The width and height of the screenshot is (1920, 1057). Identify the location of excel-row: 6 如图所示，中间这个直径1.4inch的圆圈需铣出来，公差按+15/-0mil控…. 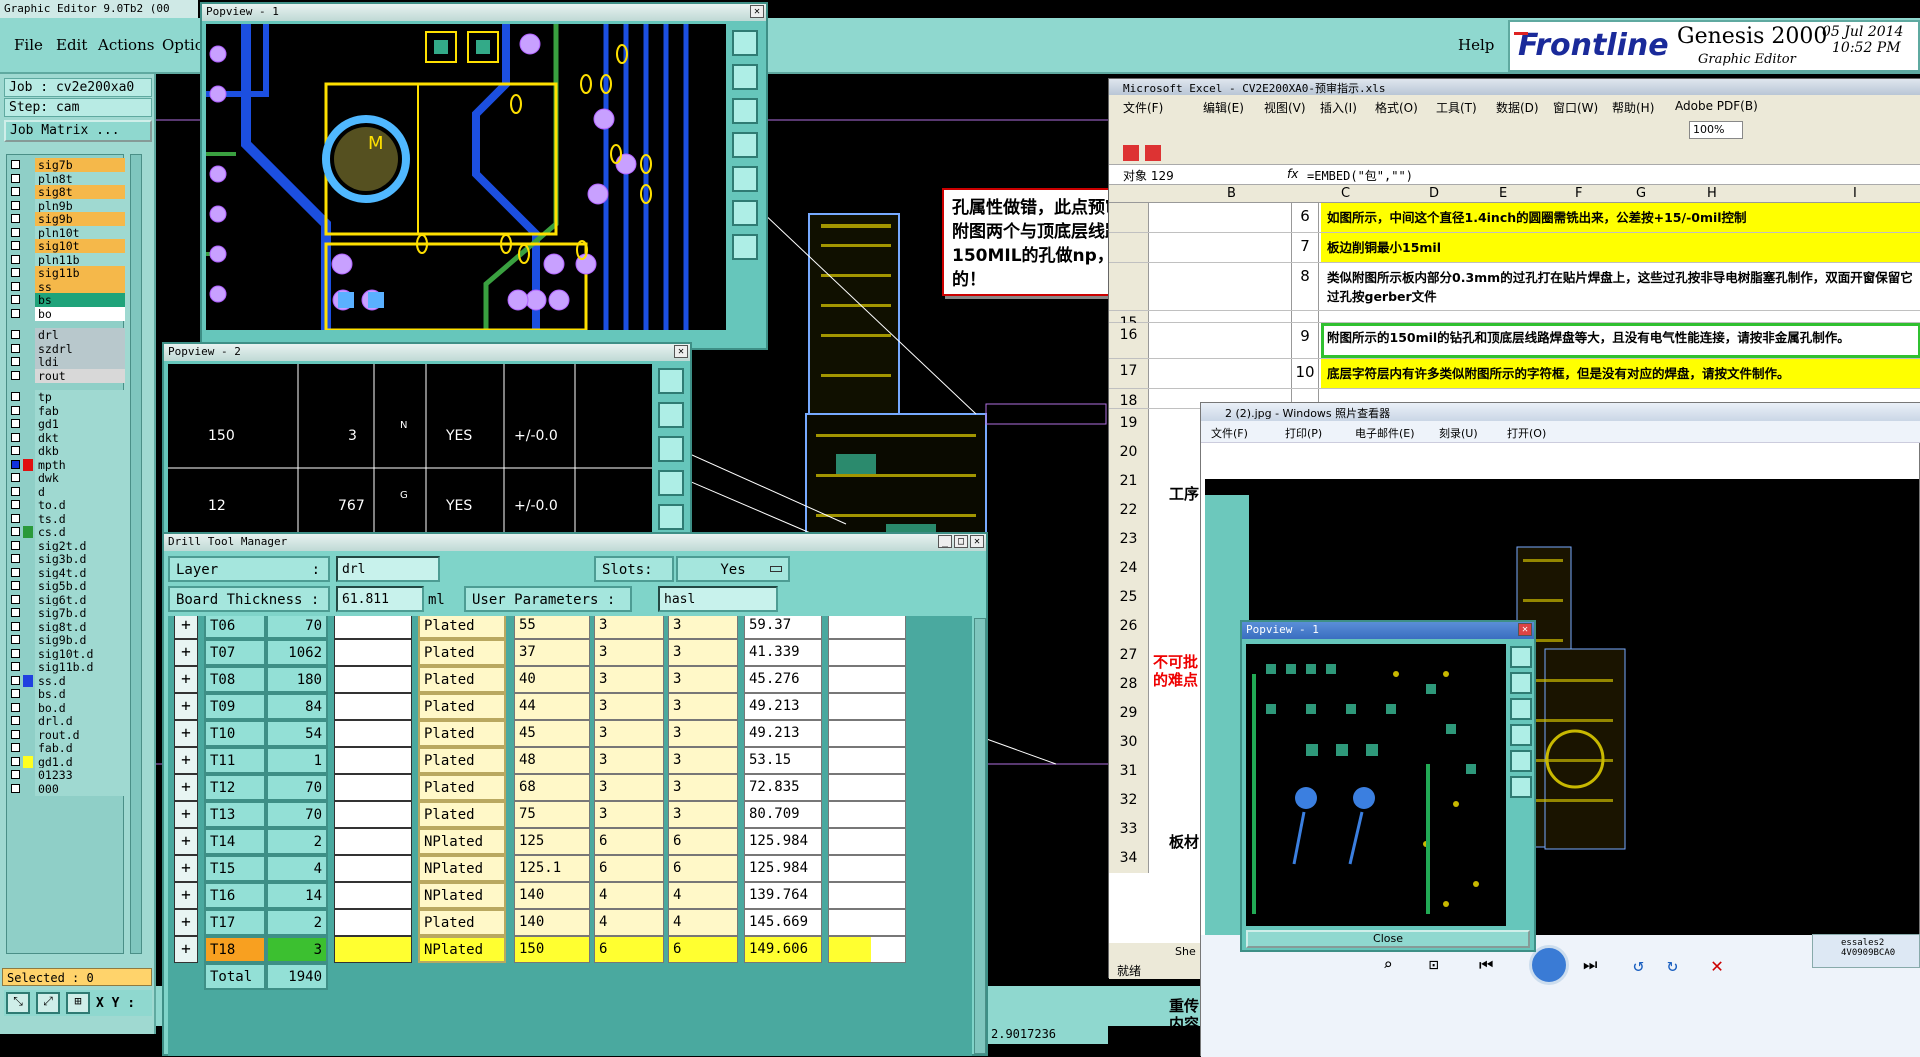
(1514, 218).